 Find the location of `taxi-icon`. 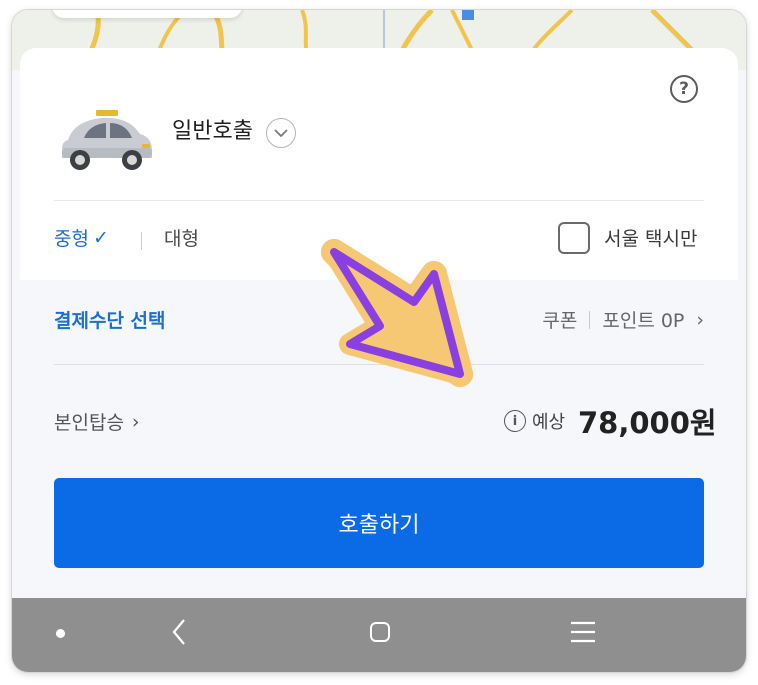

taxi-icon is located at coordinates (107, 140).